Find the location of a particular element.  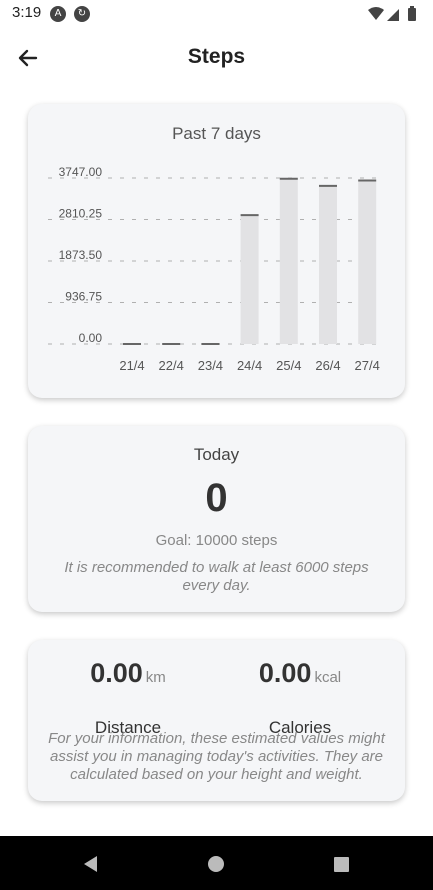

app-bar: Steps is located at coordinates (216, 58).